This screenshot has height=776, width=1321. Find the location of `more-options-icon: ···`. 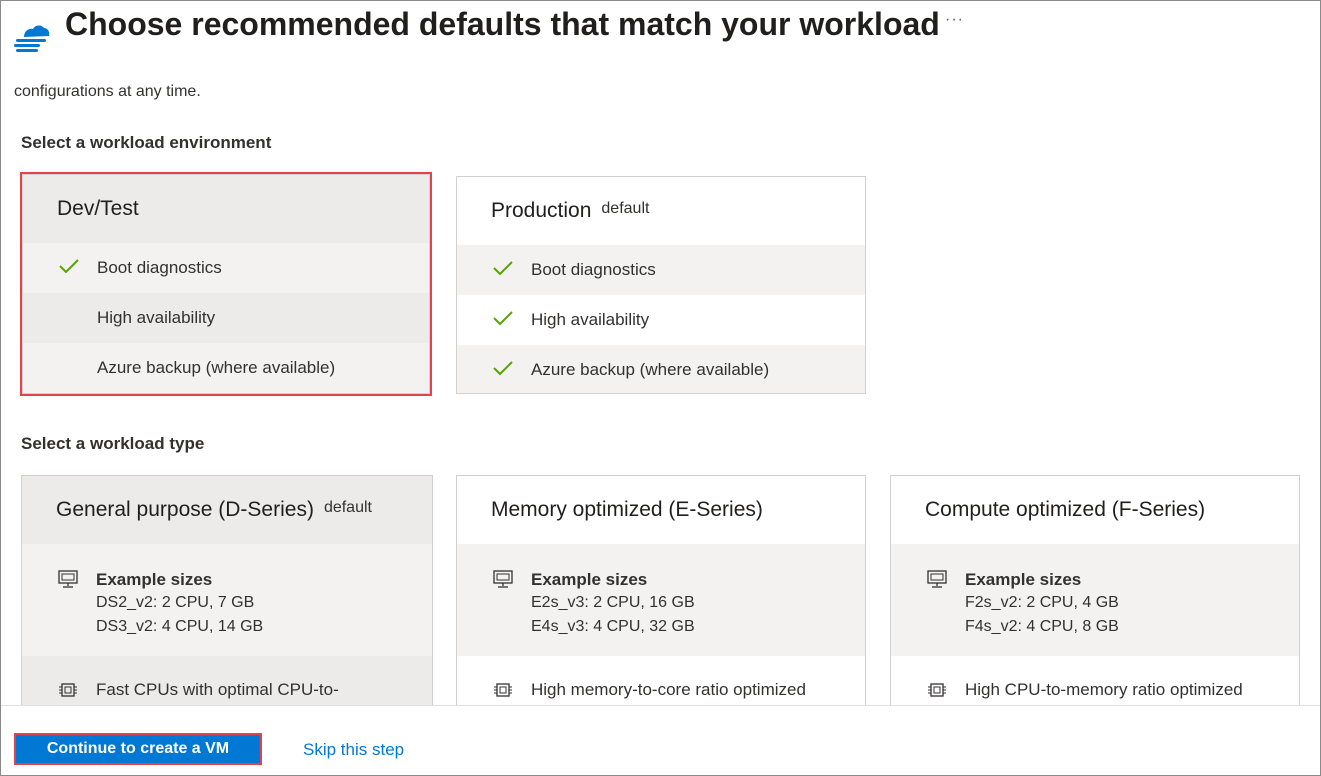

more-options-icon: ··· is located at coordinates (954, 20).